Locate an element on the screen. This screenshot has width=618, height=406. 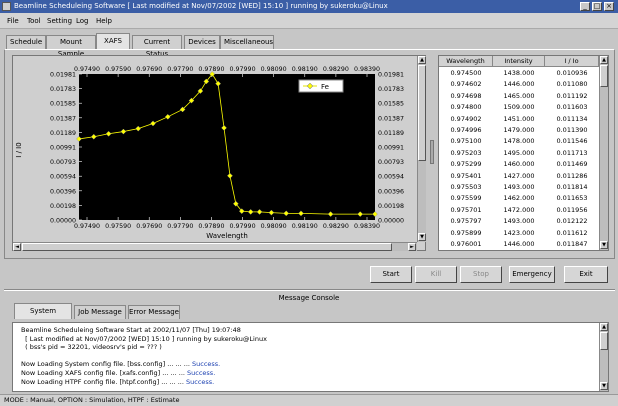
menu-file: File is located at coordinates (13, 21).